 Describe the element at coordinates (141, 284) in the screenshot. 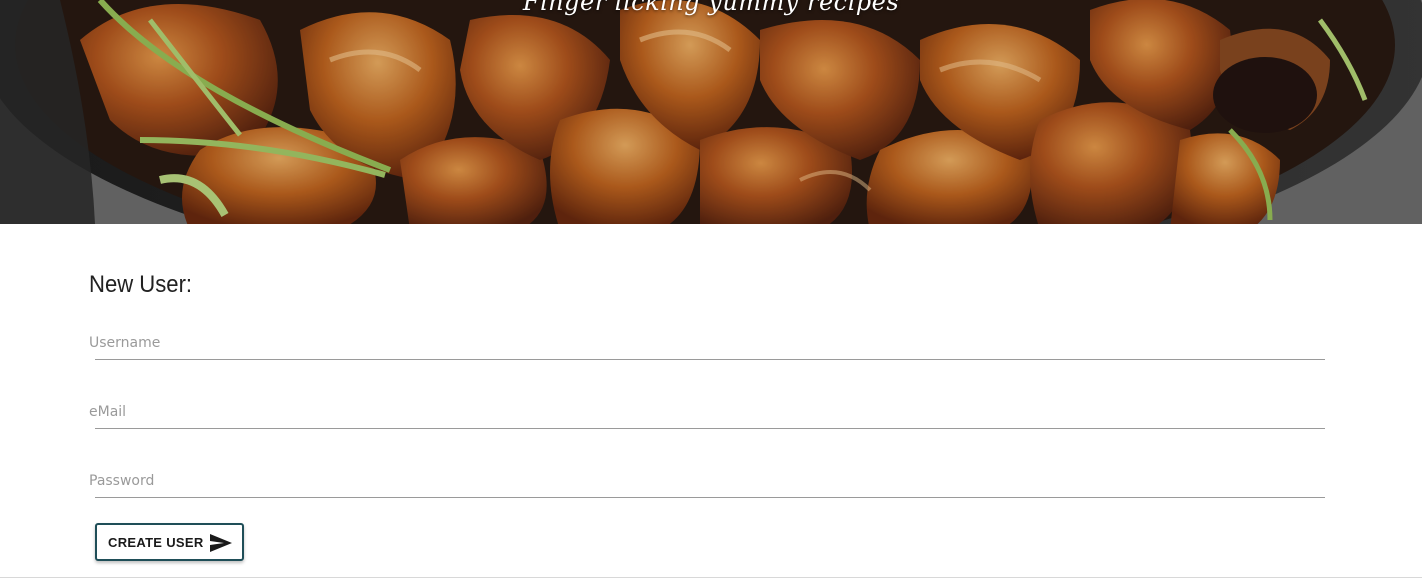

I see `form-title: New User:` at that location.